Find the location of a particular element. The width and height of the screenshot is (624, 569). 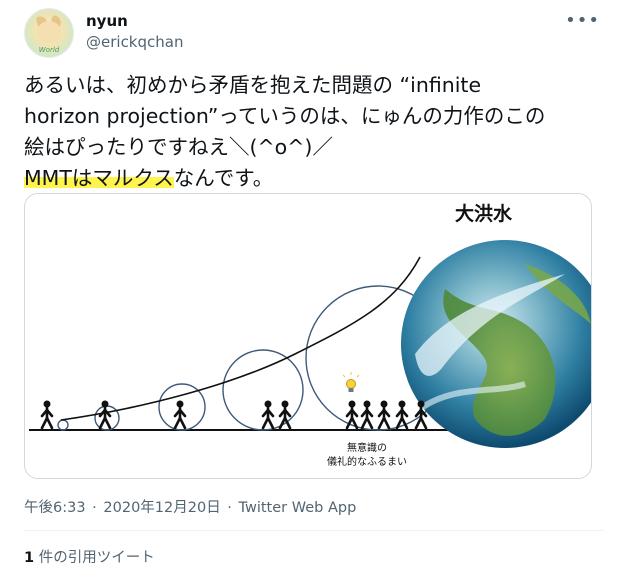

tweet-date: 2020年12月20日 is located at coordinates (161, 508).